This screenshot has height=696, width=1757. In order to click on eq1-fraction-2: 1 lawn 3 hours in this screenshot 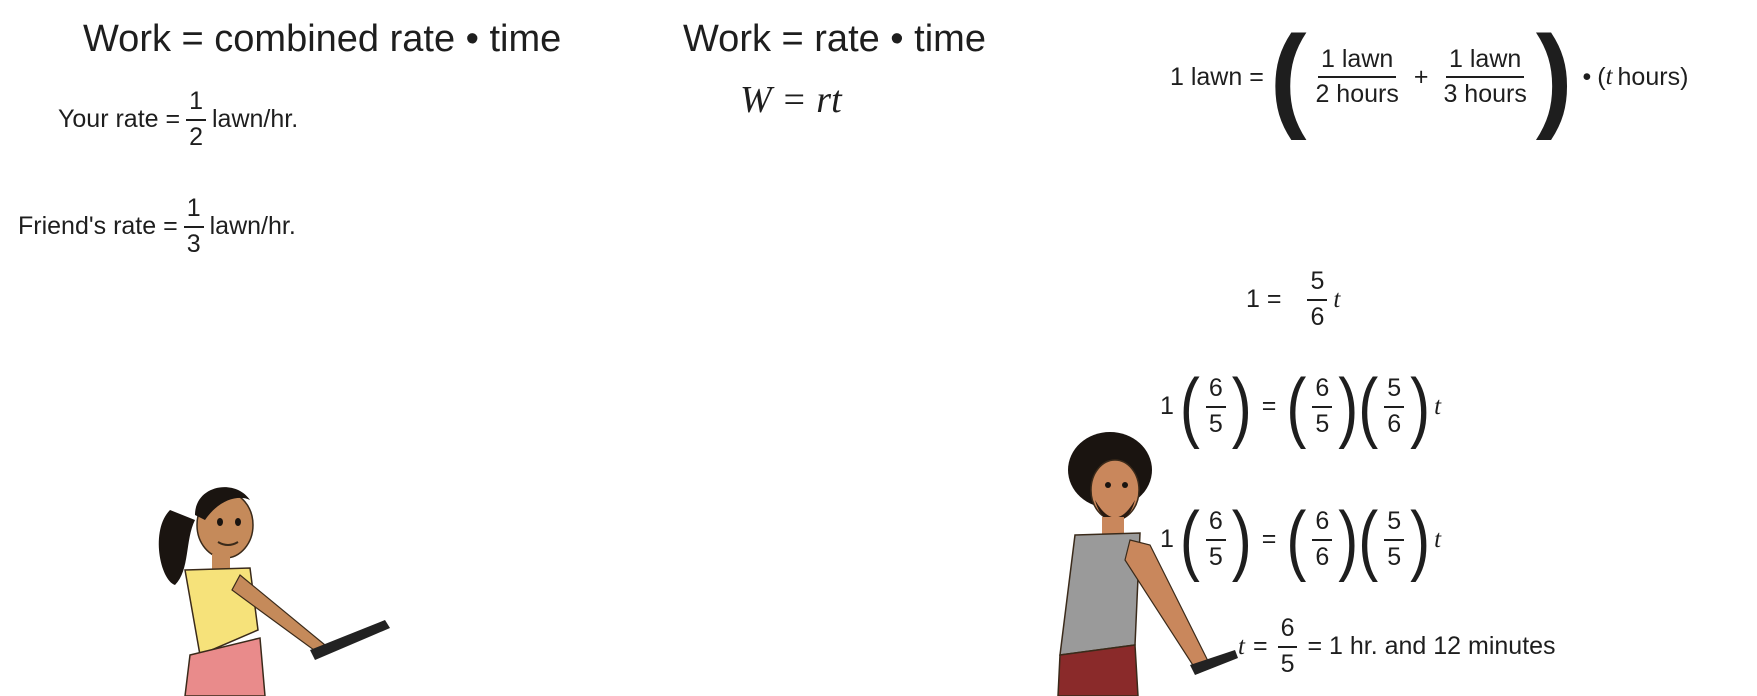, I will do `click(1484, 77)`.